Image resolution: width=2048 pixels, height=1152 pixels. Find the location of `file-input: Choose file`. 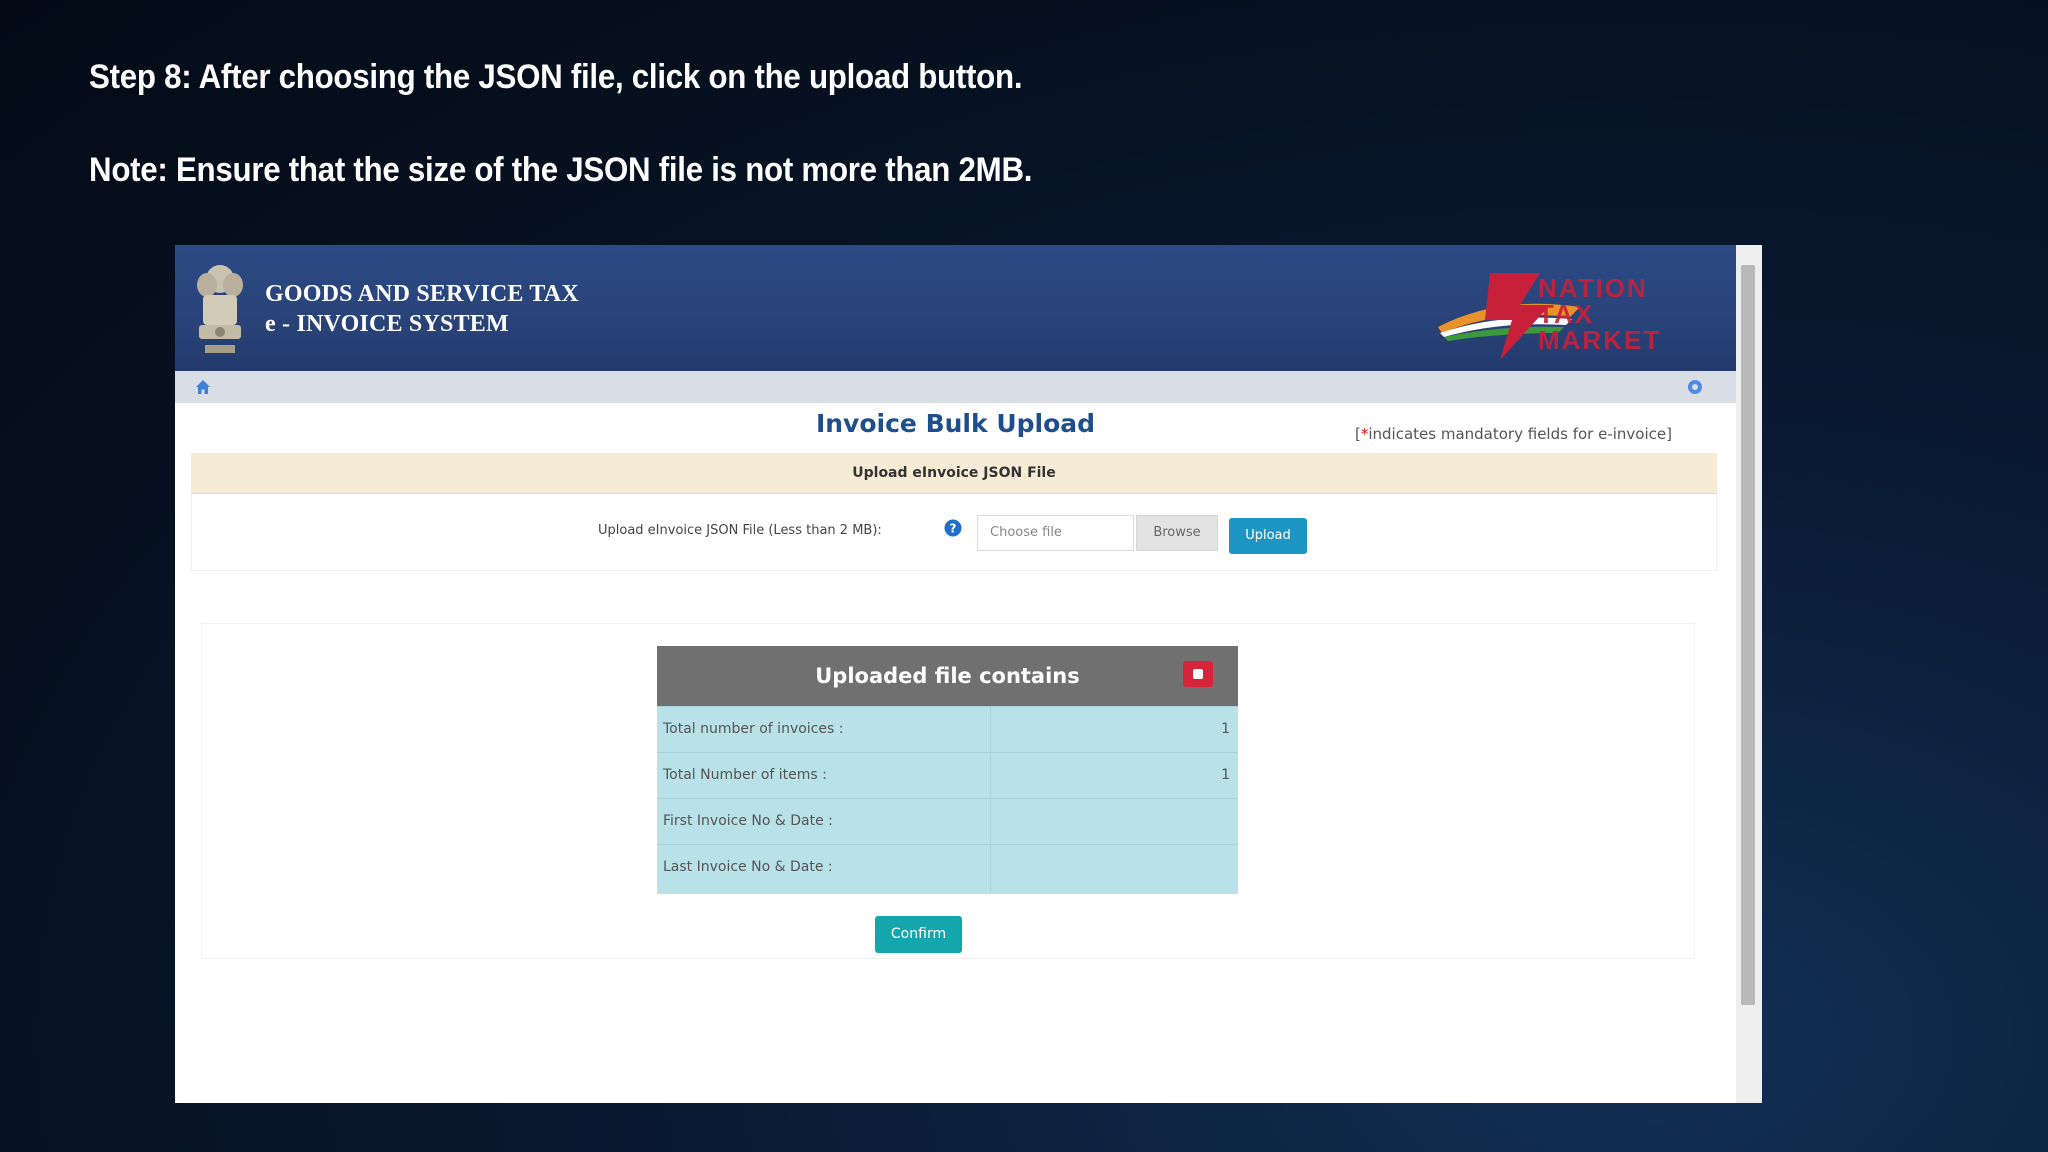

file-input: Choose file is located at coordinates (1055, 533).